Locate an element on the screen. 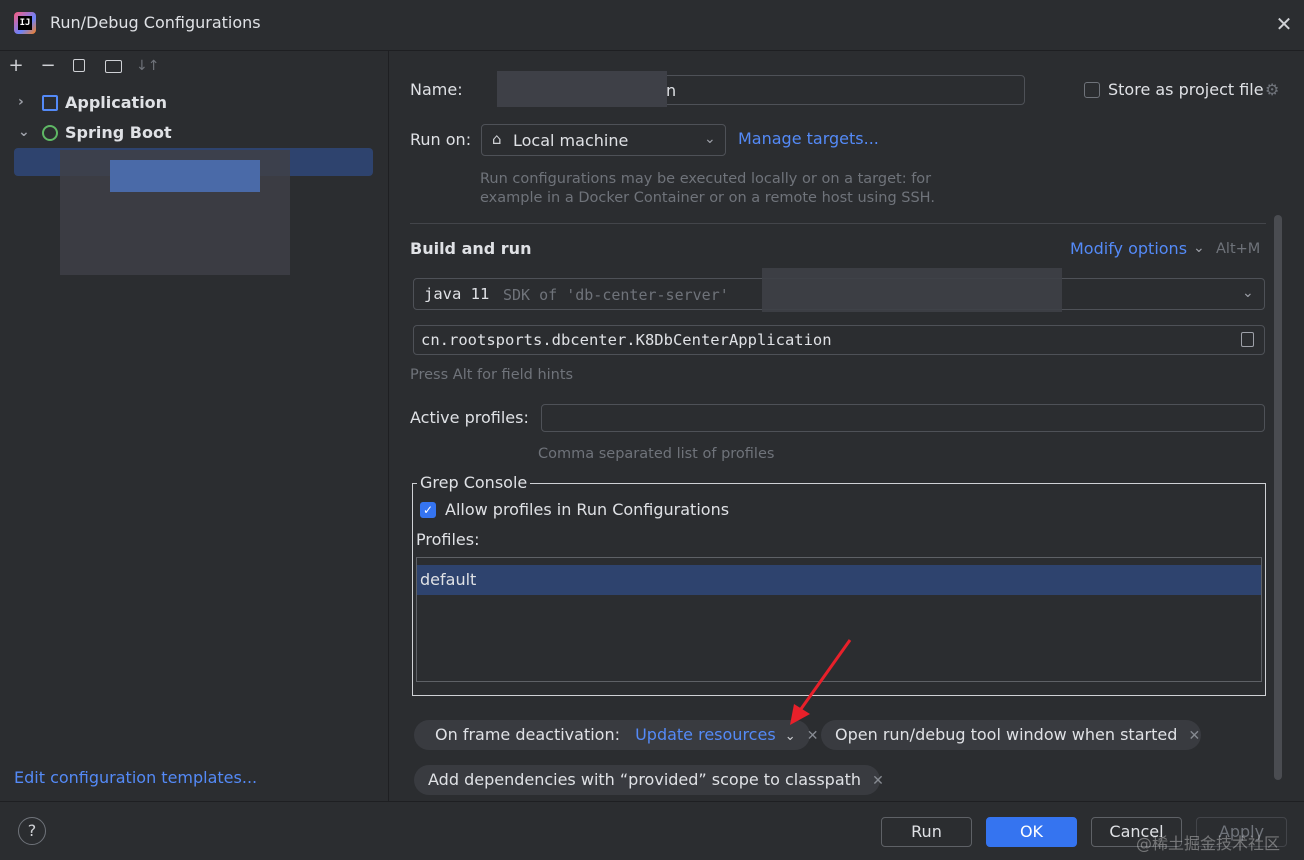  gear-icon: ⚙ is located at coordinates (1272, 89).